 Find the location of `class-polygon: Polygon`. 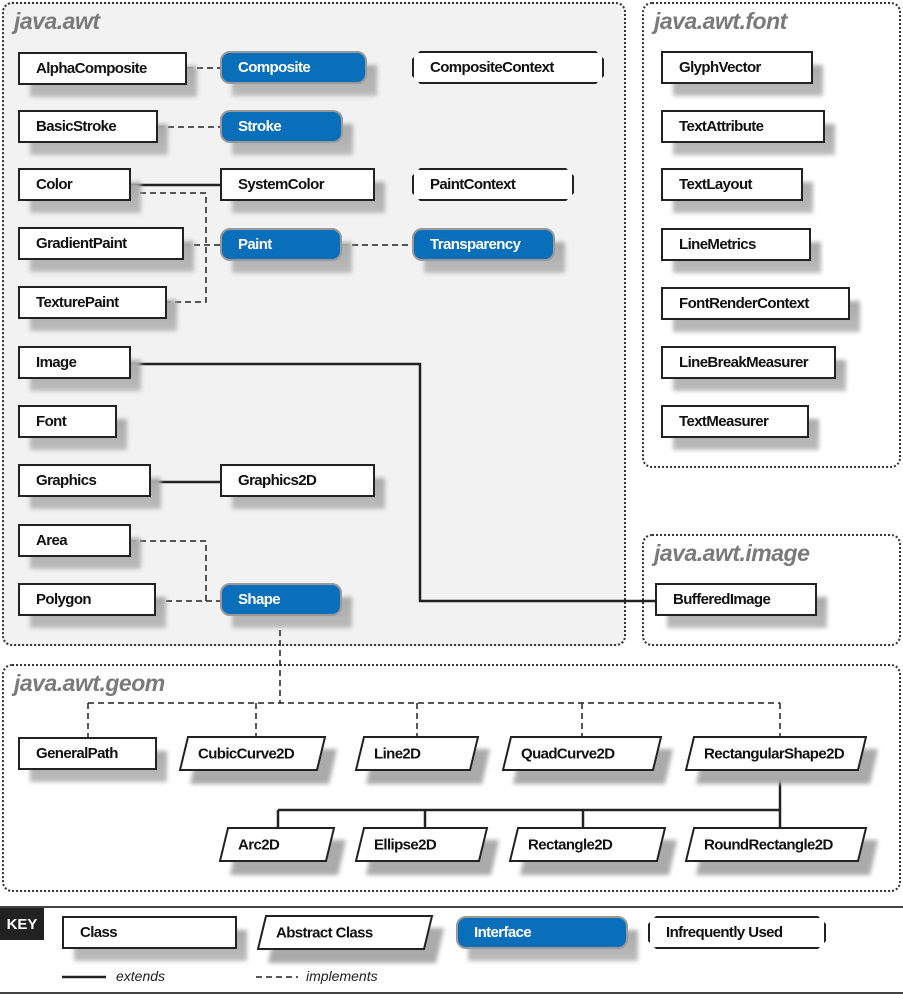

class-polygon: Polygon is located at coordinates (92, 605).